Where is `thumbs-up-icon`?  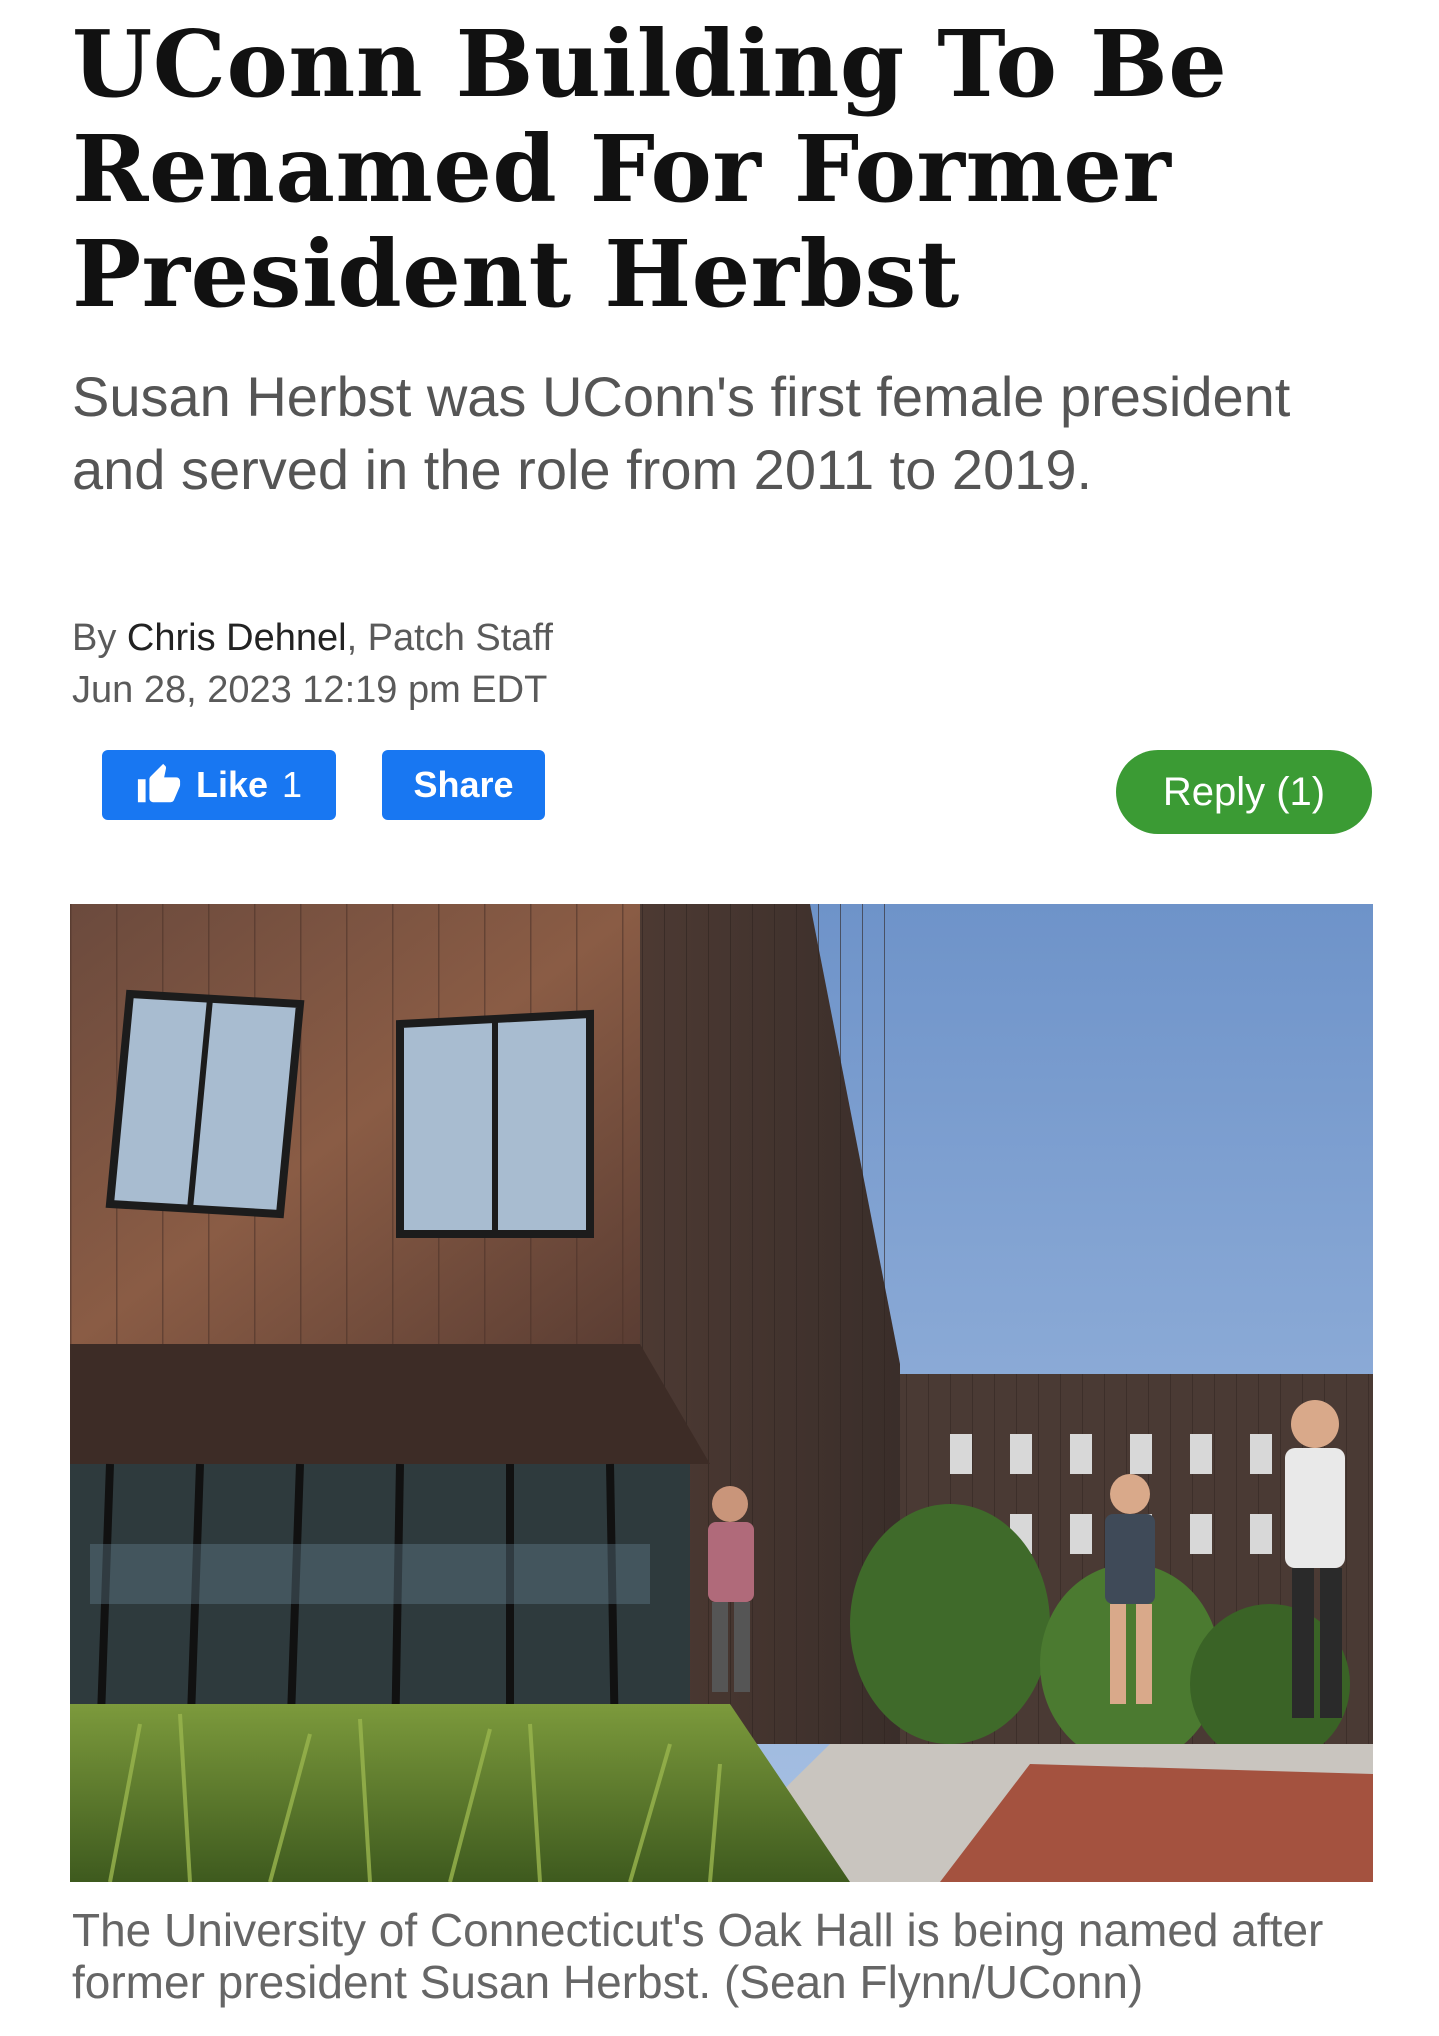
thumbs-up-icon is located at coordinates (159, 783).